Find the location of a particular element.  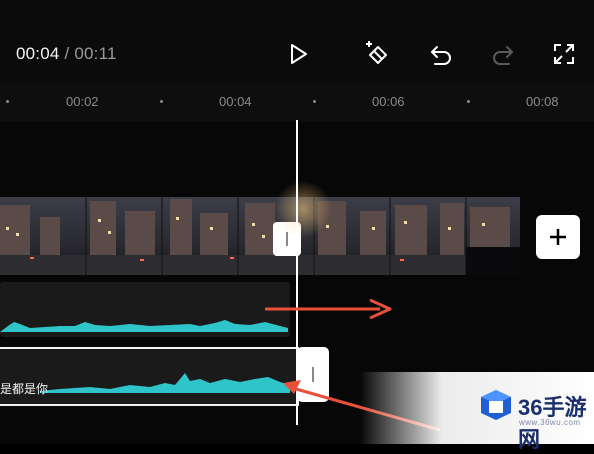

brand-logo-icon is located at coordinates (496, 405).